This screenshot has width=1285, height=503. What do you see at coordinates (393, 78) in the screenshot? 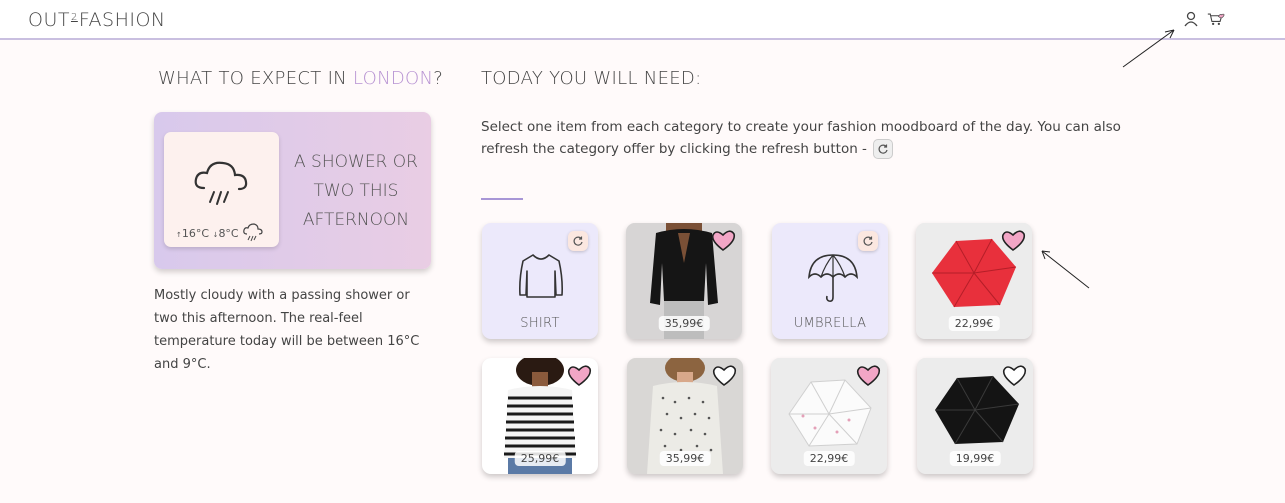
I see `city-name: LONDON` at bounding box center [393, 78].